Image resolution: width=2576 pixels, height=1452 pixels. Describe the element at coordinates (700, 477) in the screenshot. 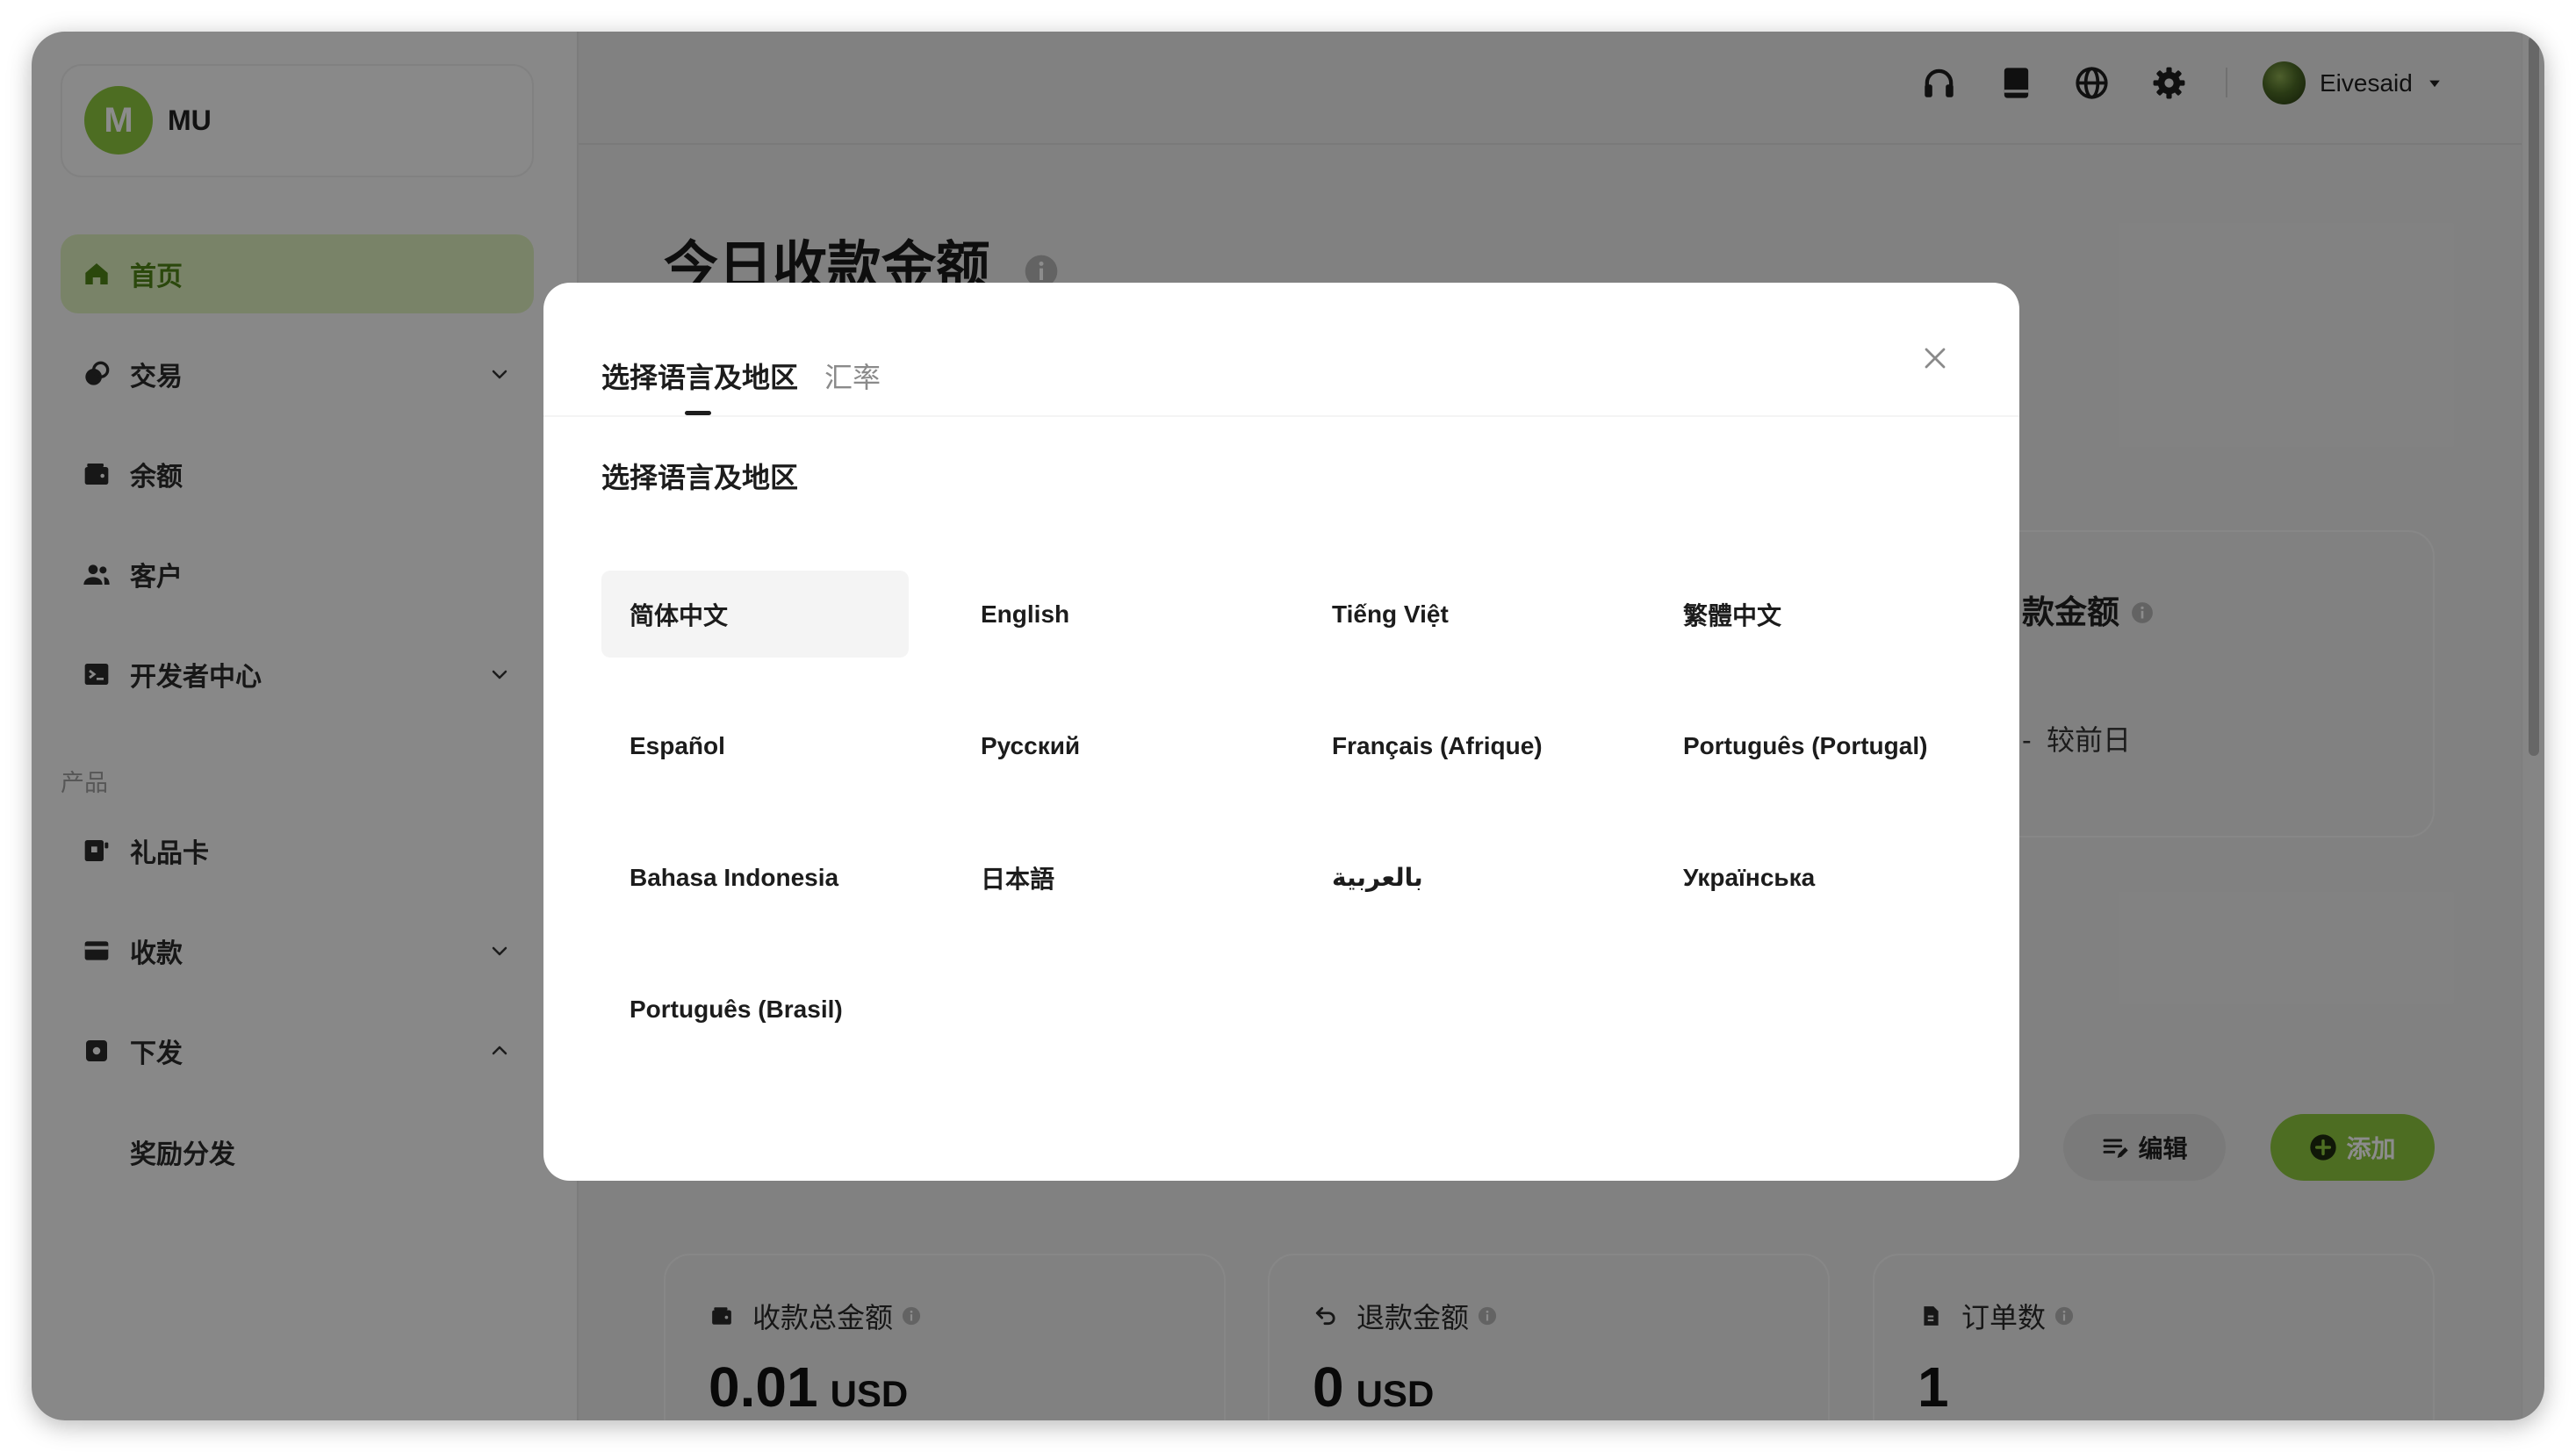

I see `dialog-heading: 选择语言及地区` at that location.